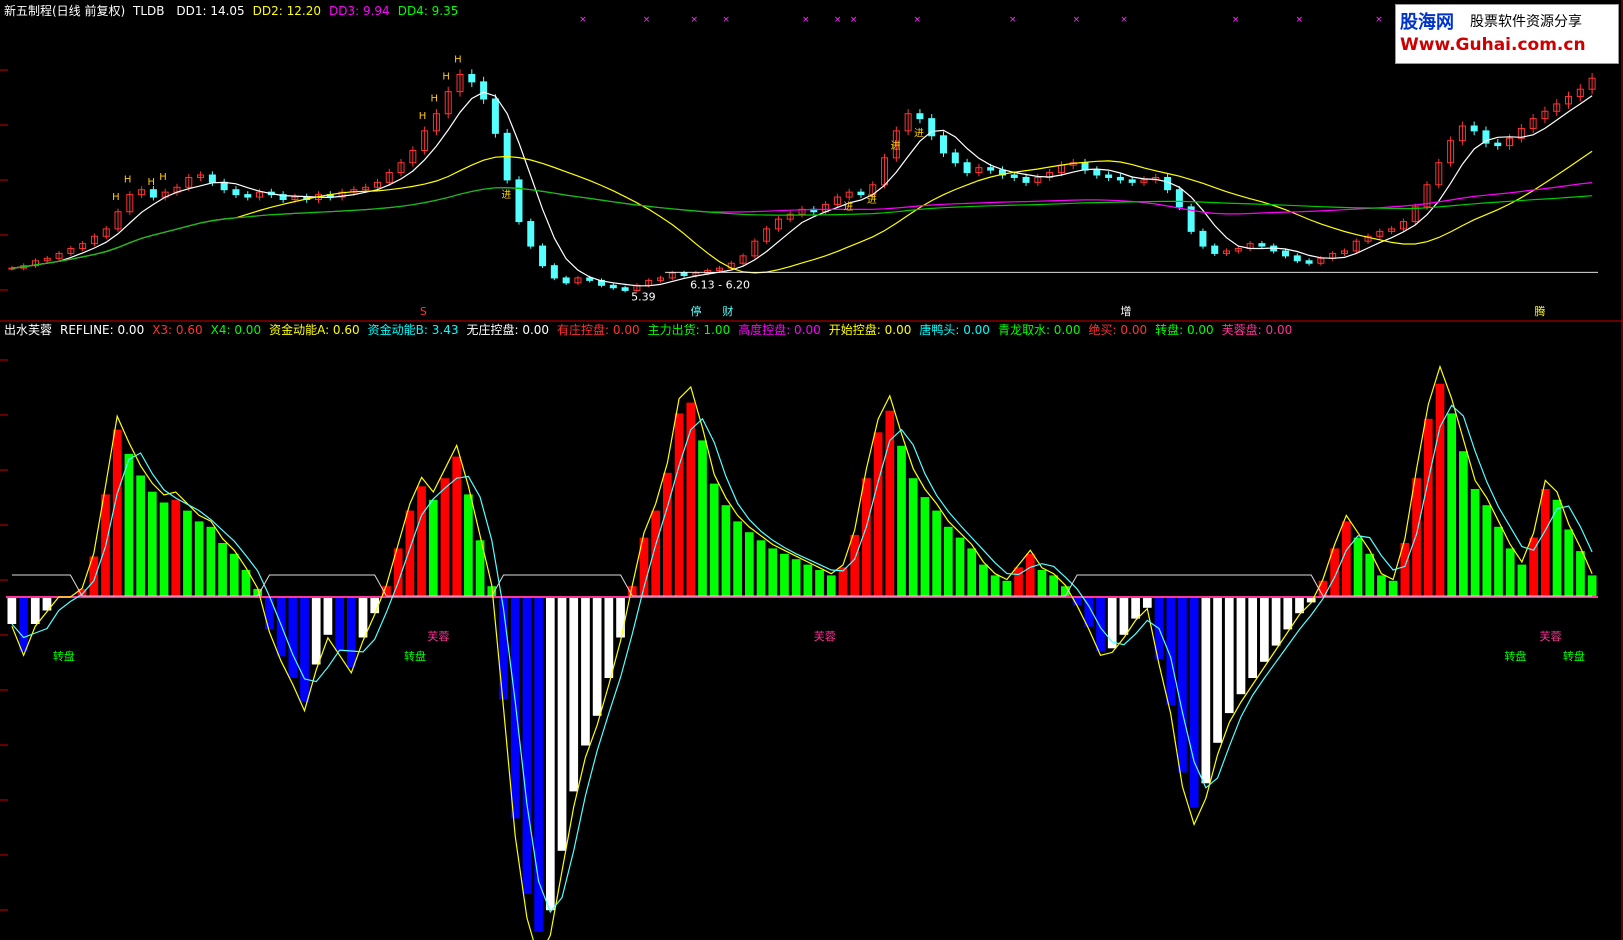 The height and width of the screenshot is (940, 1623). Describe the element at coordinates (598, 330) in the screenshot. I see `sub-header-value-7: 有庄控盘: 0.00` at that location.